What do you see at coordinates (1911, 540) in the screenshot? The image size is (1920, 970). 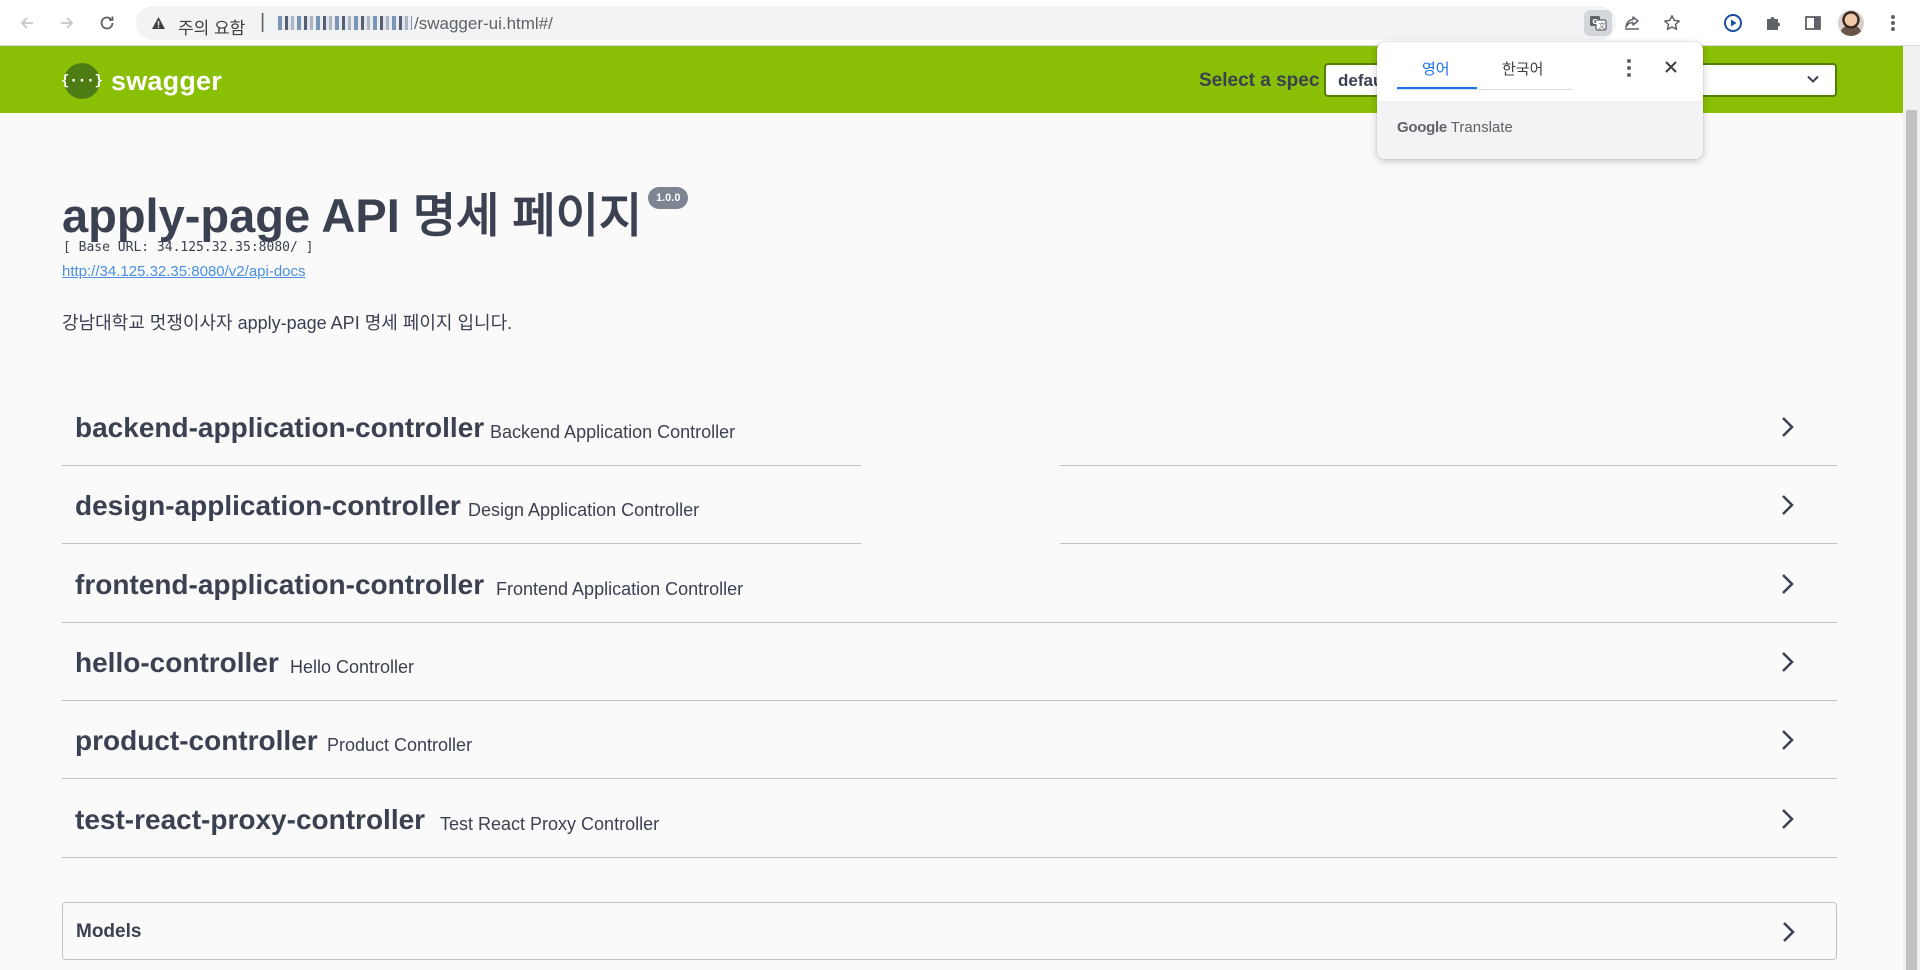 I see `scrollbar-thumb` at bounding box center [1911, 540].